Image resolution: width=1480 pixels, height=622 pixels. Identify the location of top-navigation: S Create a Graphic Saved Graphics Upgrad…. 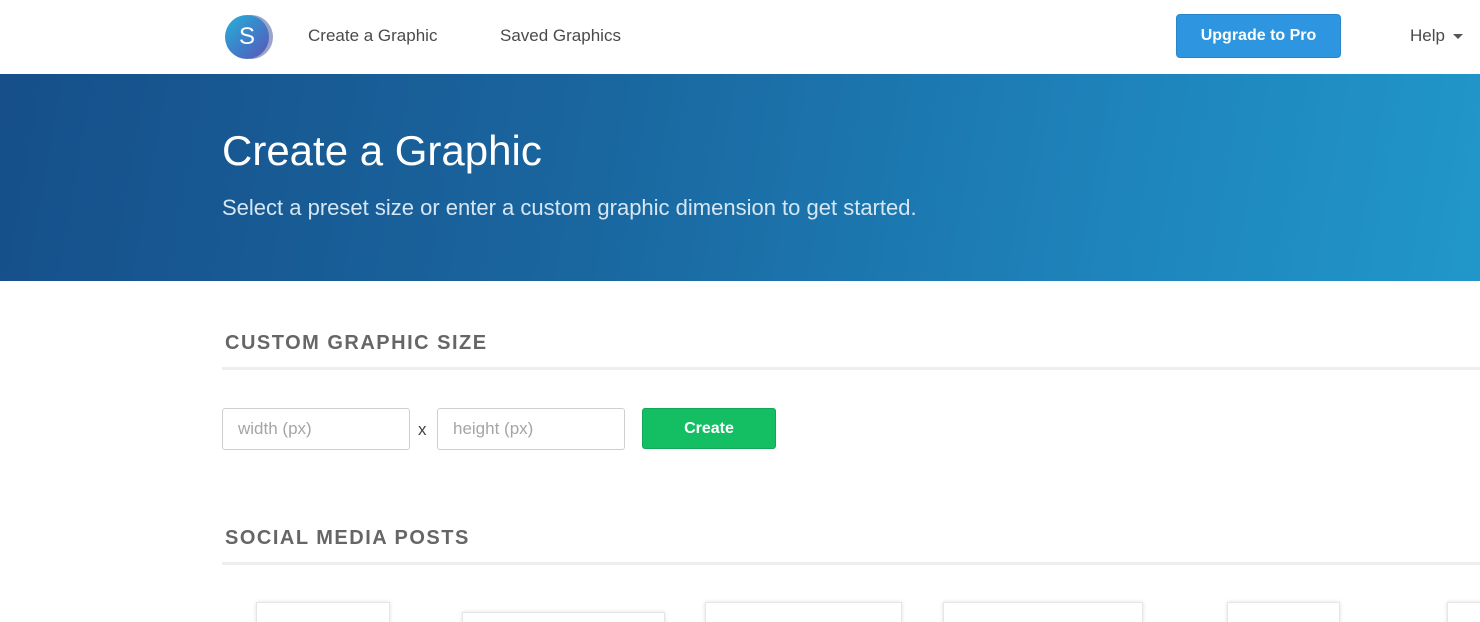
(740, 37).